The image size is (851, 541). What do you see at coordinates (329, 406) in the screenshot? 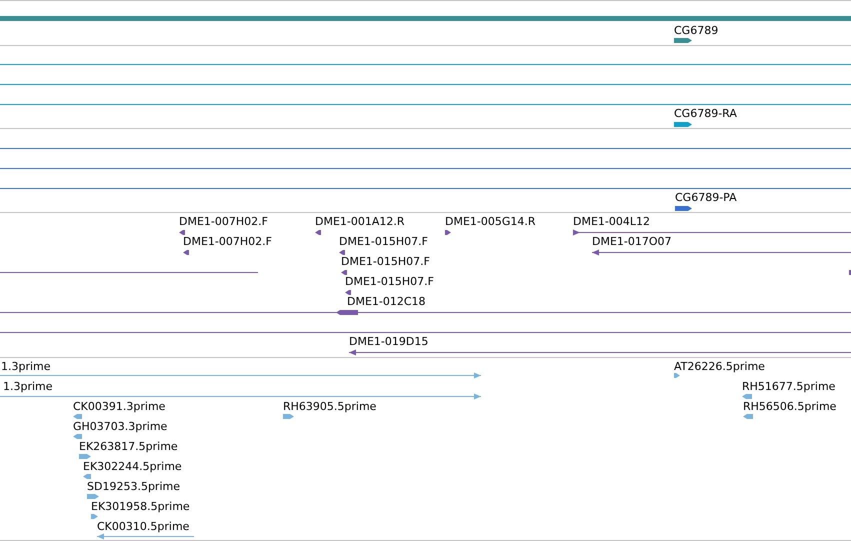
I see `feature-label: RH63905.5prime` at bounding box center [329, 406].